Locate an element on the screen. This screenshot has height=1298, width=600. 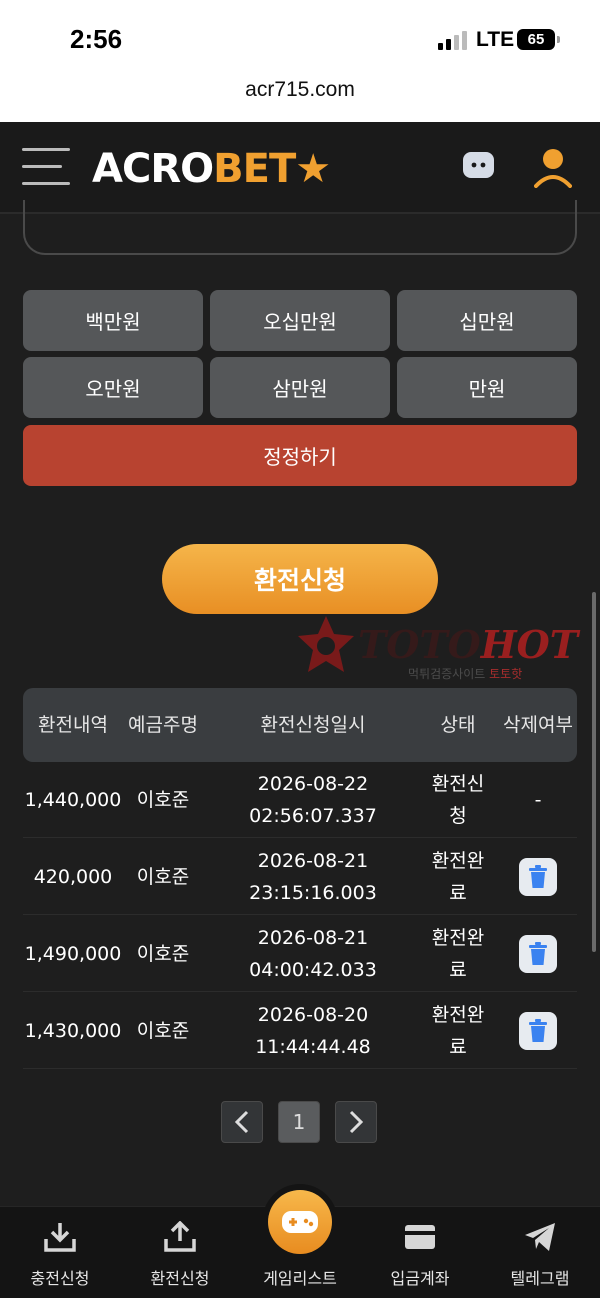
row-datetime: 2026-08-21 23:15:16.003 is located at coordinates (313, 877).